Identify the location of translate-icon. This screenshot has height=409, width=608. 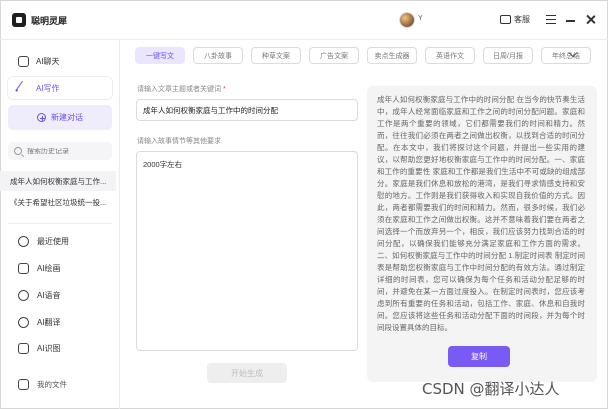
(23, 322).